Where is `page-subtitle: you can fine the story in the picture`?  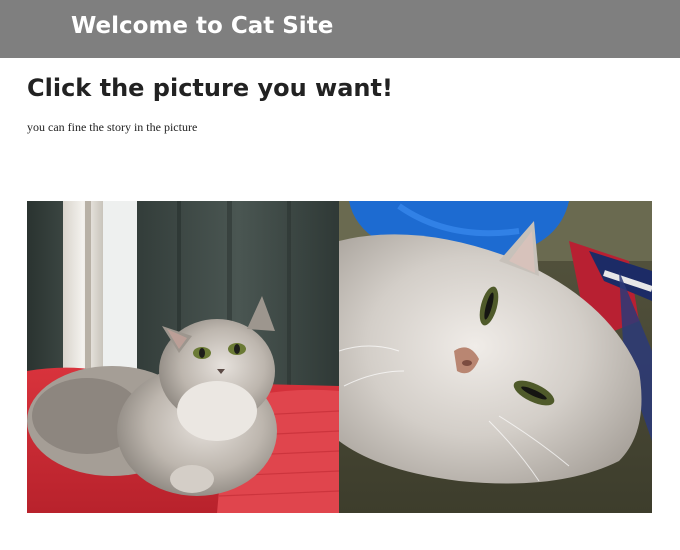 page-subtitle: you can fine the story in the picture is located at coordinates (112, 127).